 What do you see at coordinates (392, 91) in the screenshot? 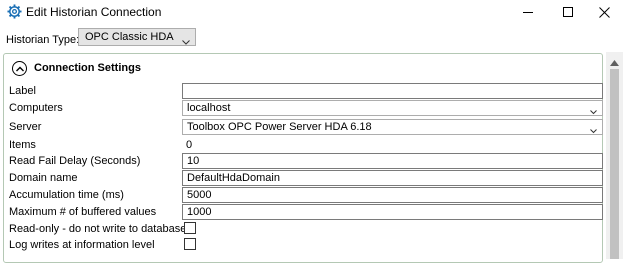
I see `label-input` at bounding box center [392, 91].